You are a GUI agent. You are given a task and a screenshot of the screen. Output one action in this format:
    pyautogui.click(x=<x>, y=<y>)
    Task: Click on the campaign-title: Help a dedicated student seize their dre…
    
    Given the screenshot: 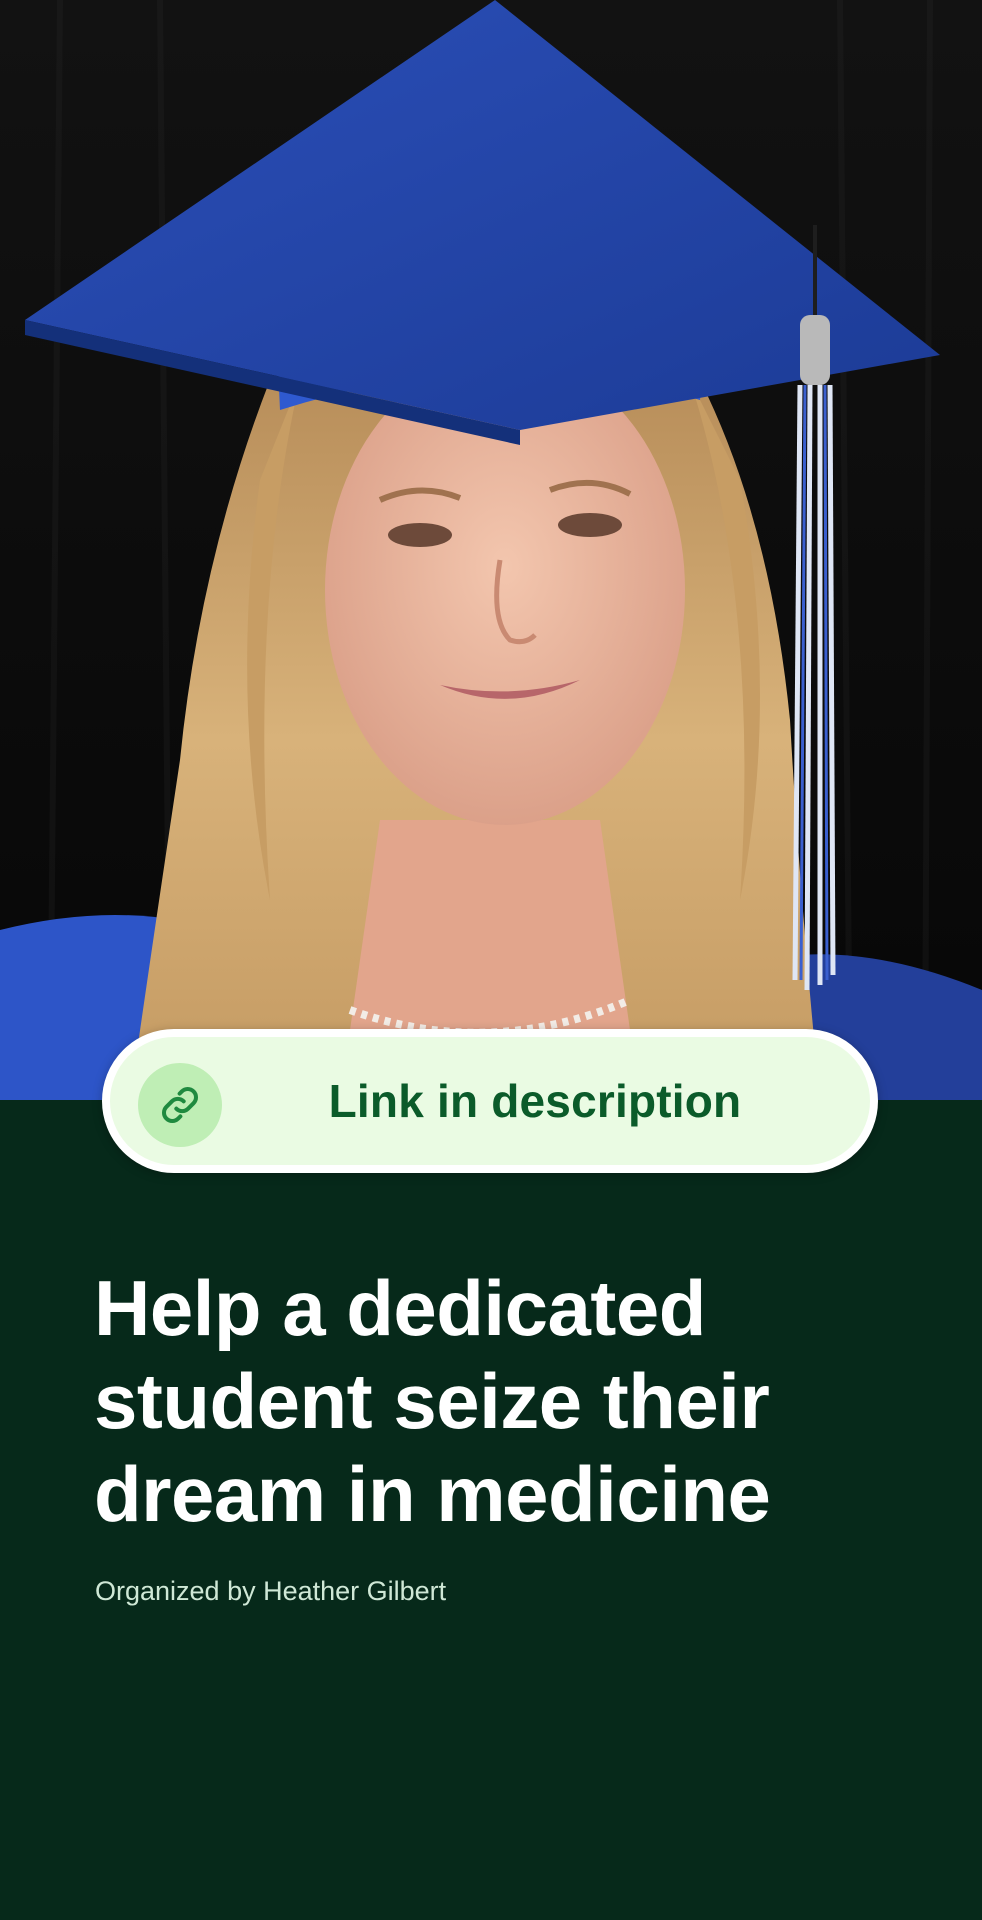 What is the action you would take?
    pyautogui.click(x=504, y=1401)
    